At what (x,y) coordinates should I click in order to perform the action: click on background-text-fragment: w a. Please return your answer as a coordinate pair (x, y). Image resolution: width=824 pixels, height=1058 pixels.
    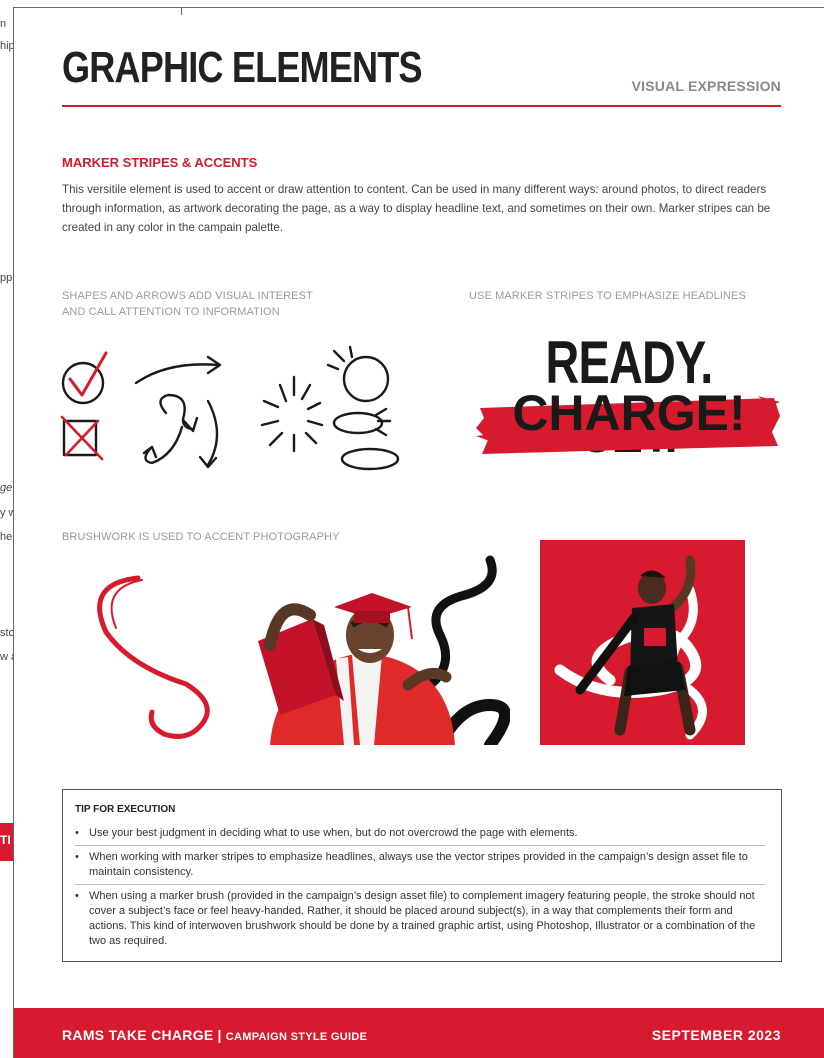
    Looking at the image, I should click on (7, 657).